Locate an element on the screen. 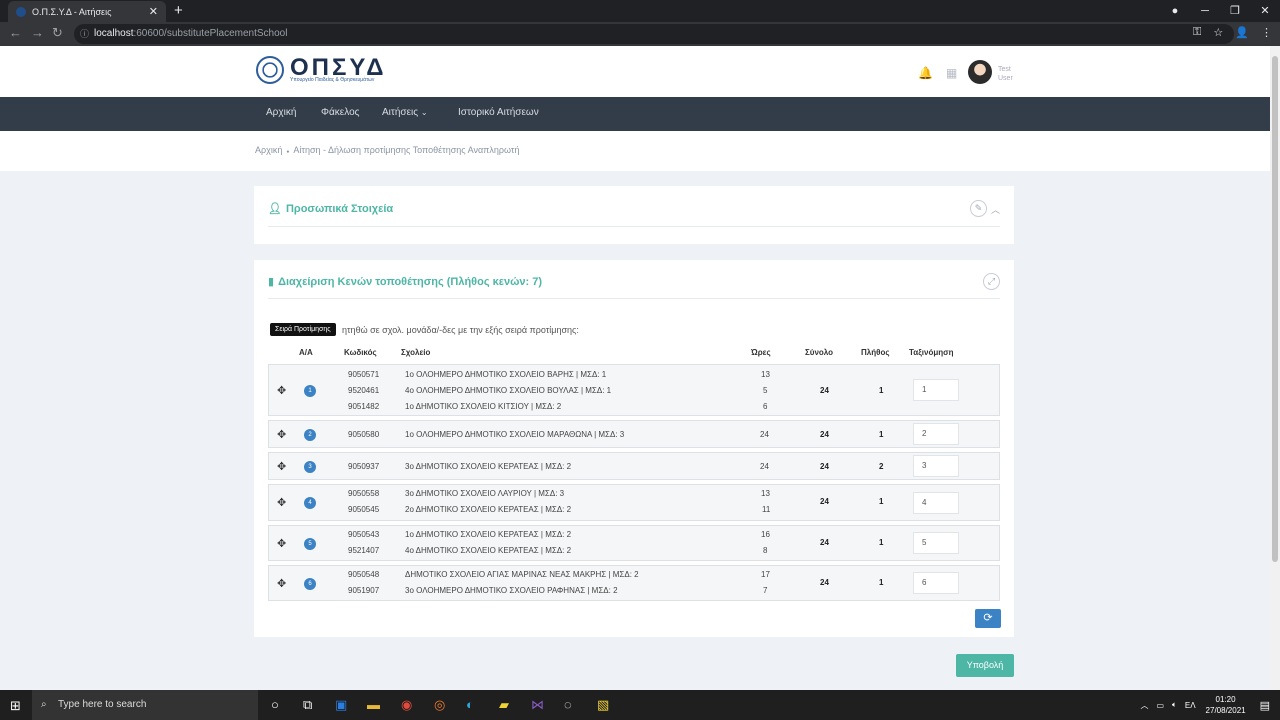  nav-folder: Φάκελος is located at coordinates (340, 112).